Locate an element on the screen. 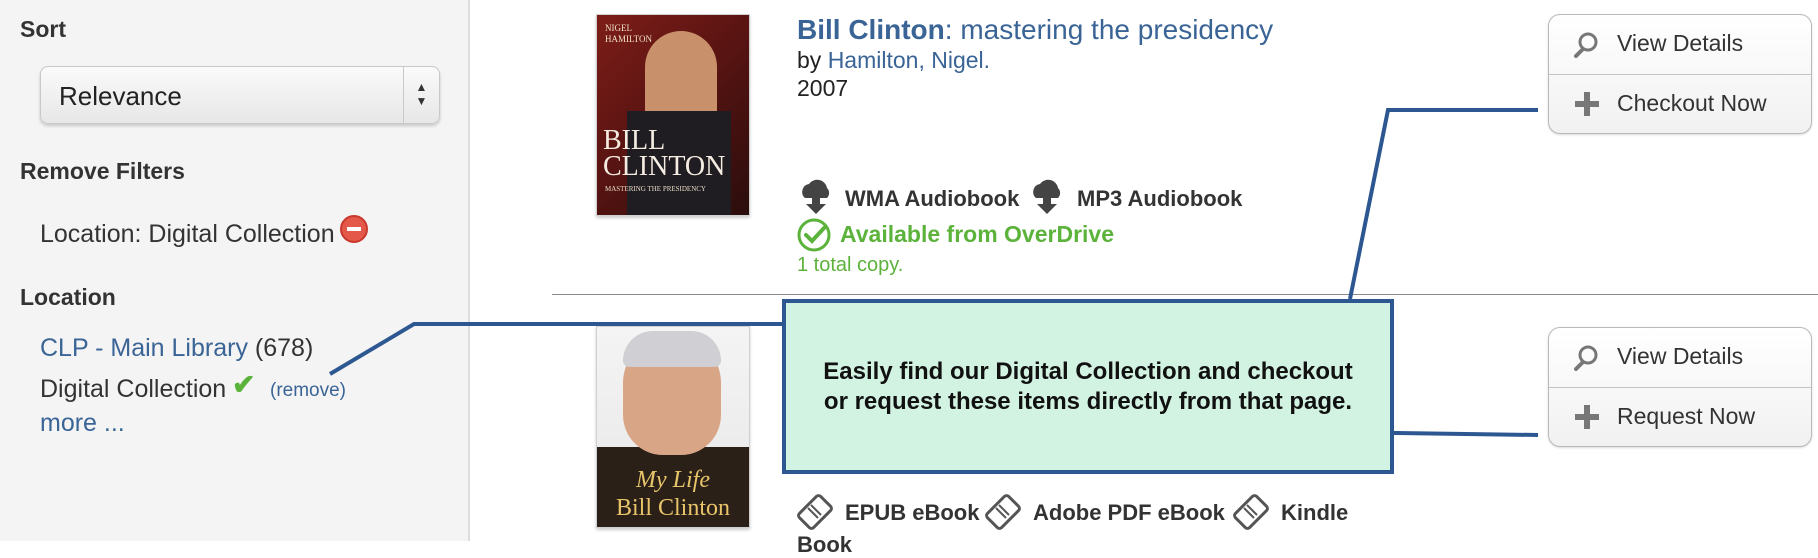 The width and height of the screenshot is (1818, 558). request-now-button: Request Now is located at coordinates (1680, 416).